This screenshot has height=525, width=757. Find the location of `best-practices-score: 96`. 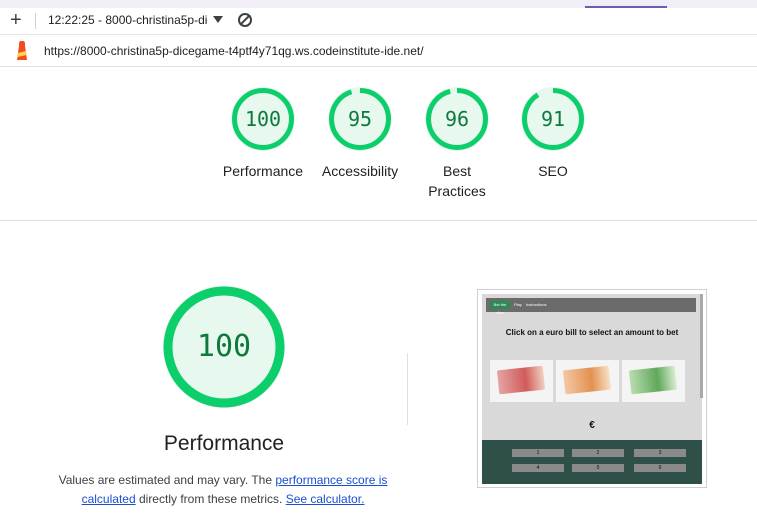

best-practices-score: 96 is located at coordinates (457, 119).